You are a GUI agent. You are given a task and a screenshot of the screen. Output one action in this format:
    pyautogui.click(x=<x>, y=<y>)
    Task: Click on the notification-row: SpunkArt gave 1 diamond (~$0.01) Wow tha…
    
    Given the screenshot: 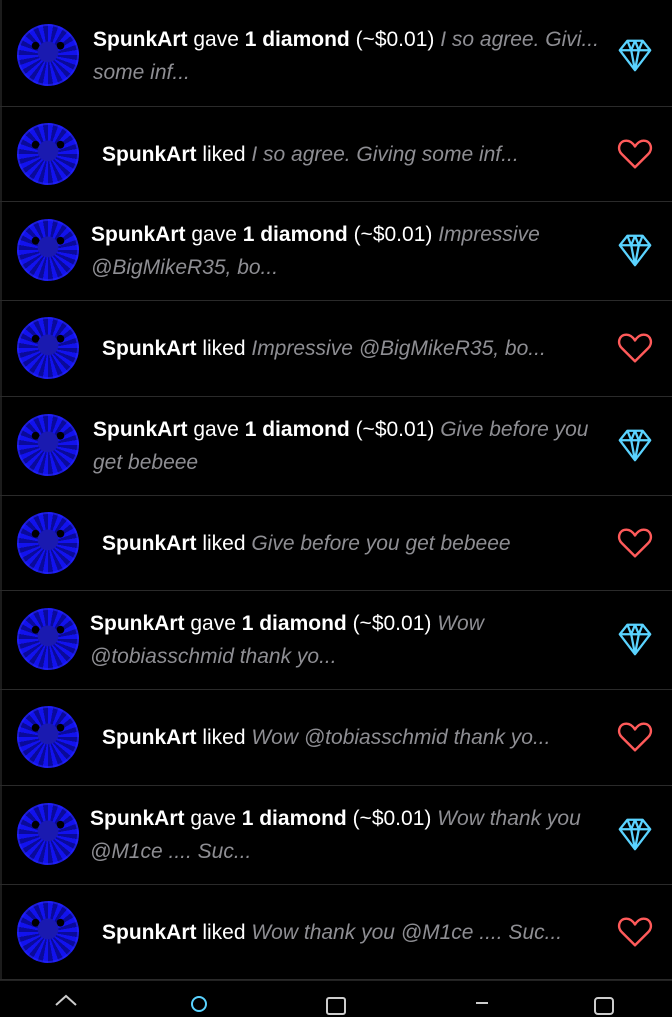 What is the action you would take?
    pyautogui.click(x=336, y=835)
    